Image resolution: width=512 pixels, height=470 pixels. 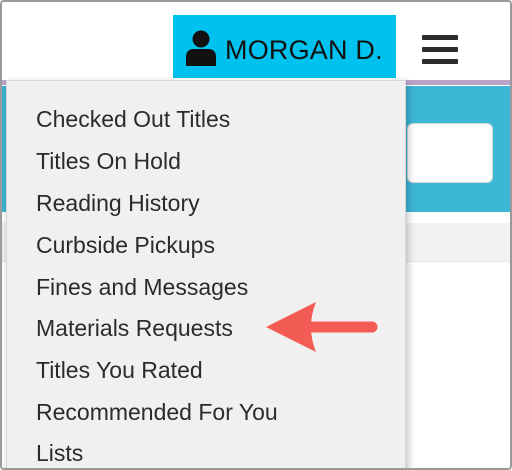 I want to click on arrow-left-icon, so click(x=322, y=327).